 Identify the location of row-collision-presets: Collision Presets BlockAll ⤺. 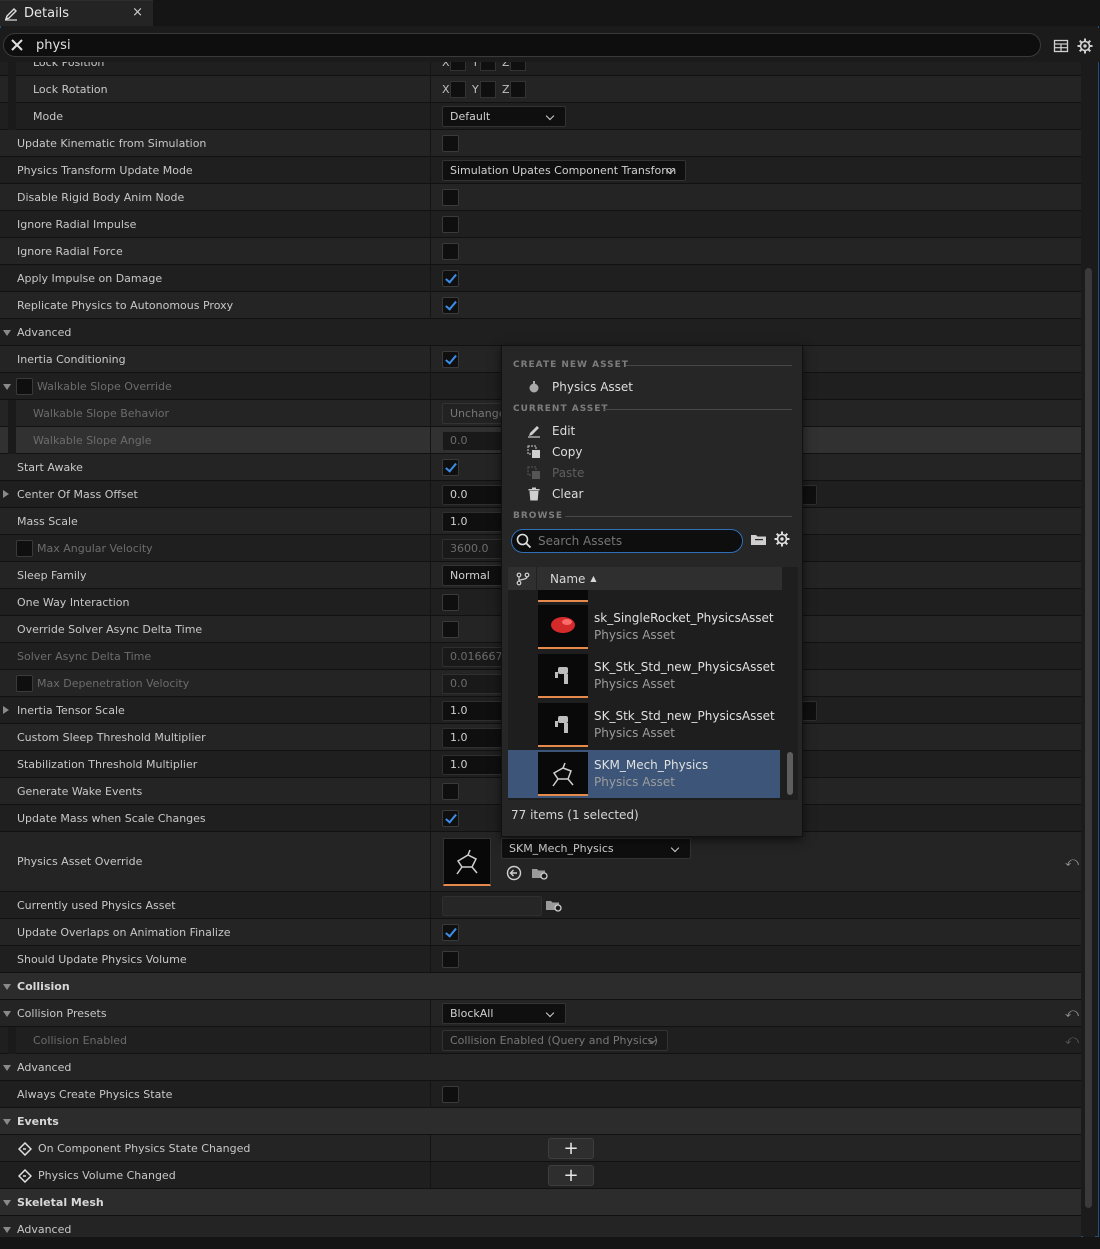
(540, 1013).